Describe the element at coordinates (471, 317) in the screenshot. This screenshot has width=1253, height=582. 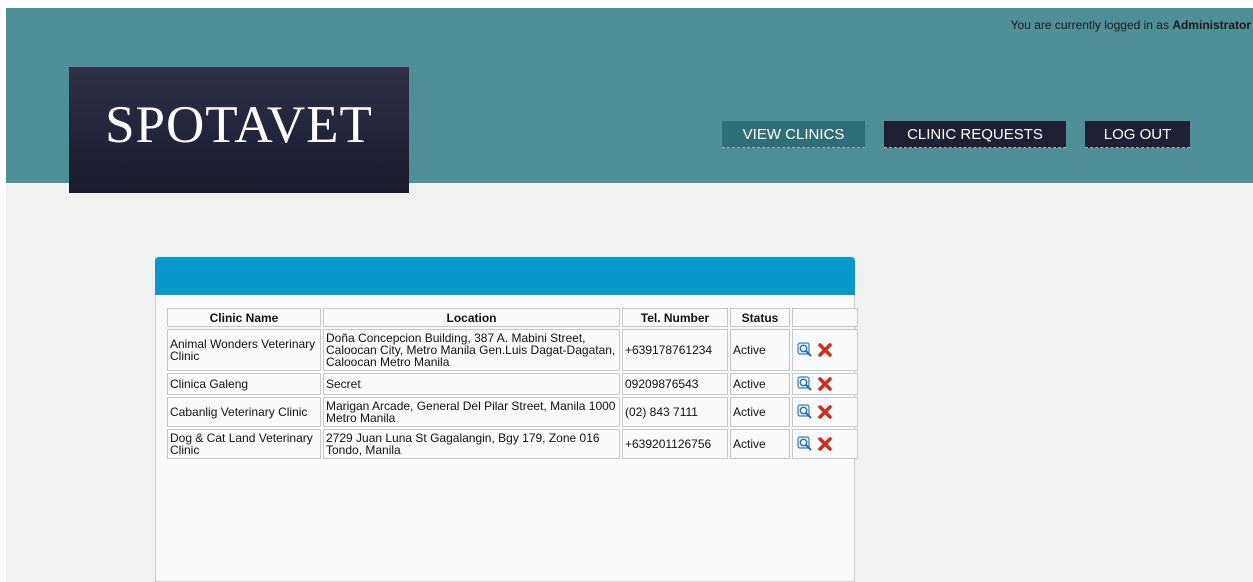
I see `header-location: Location` at that location.